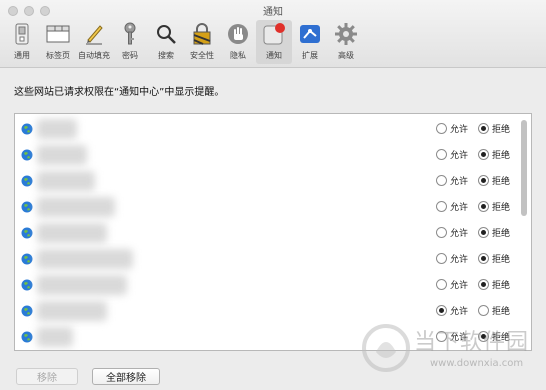 The height and width of the screenshot is (390, 546). What do you see at coordinates (119, 92) in the screenshot?
I see `permission-description: 这些网站已请求权限在“通知中心”中显示提醒。` at bounding box center [119, 92].